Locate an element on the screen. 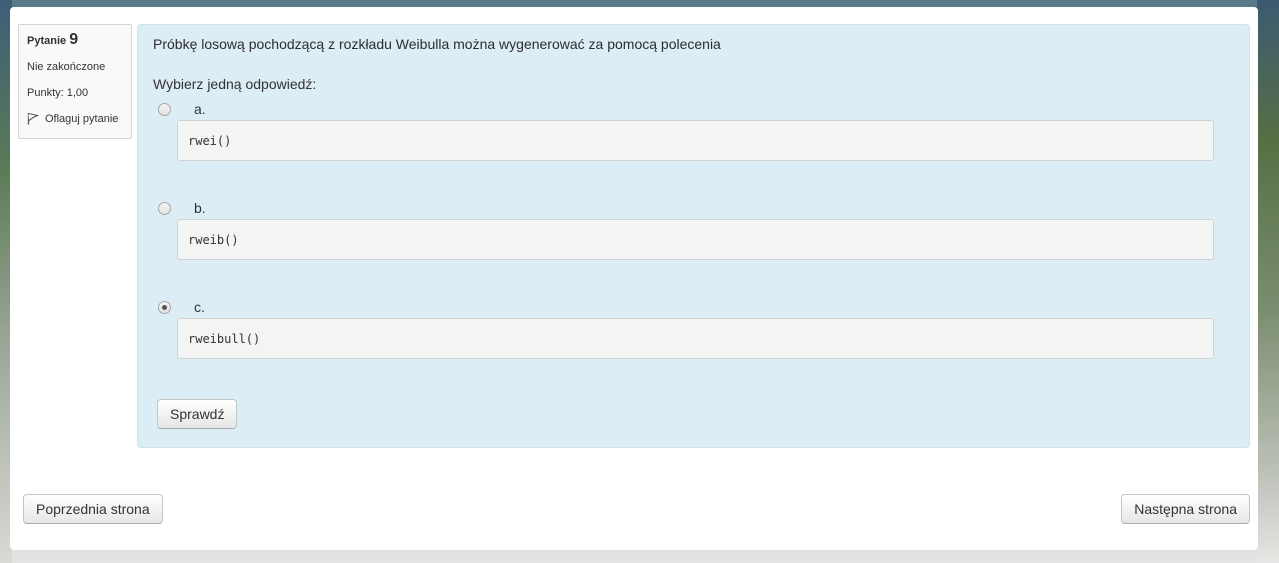 This screenshot has width=1279, height=563. answer-prompt: Wybierz jedną odpowiedź: is located at coordinates (235, 84).